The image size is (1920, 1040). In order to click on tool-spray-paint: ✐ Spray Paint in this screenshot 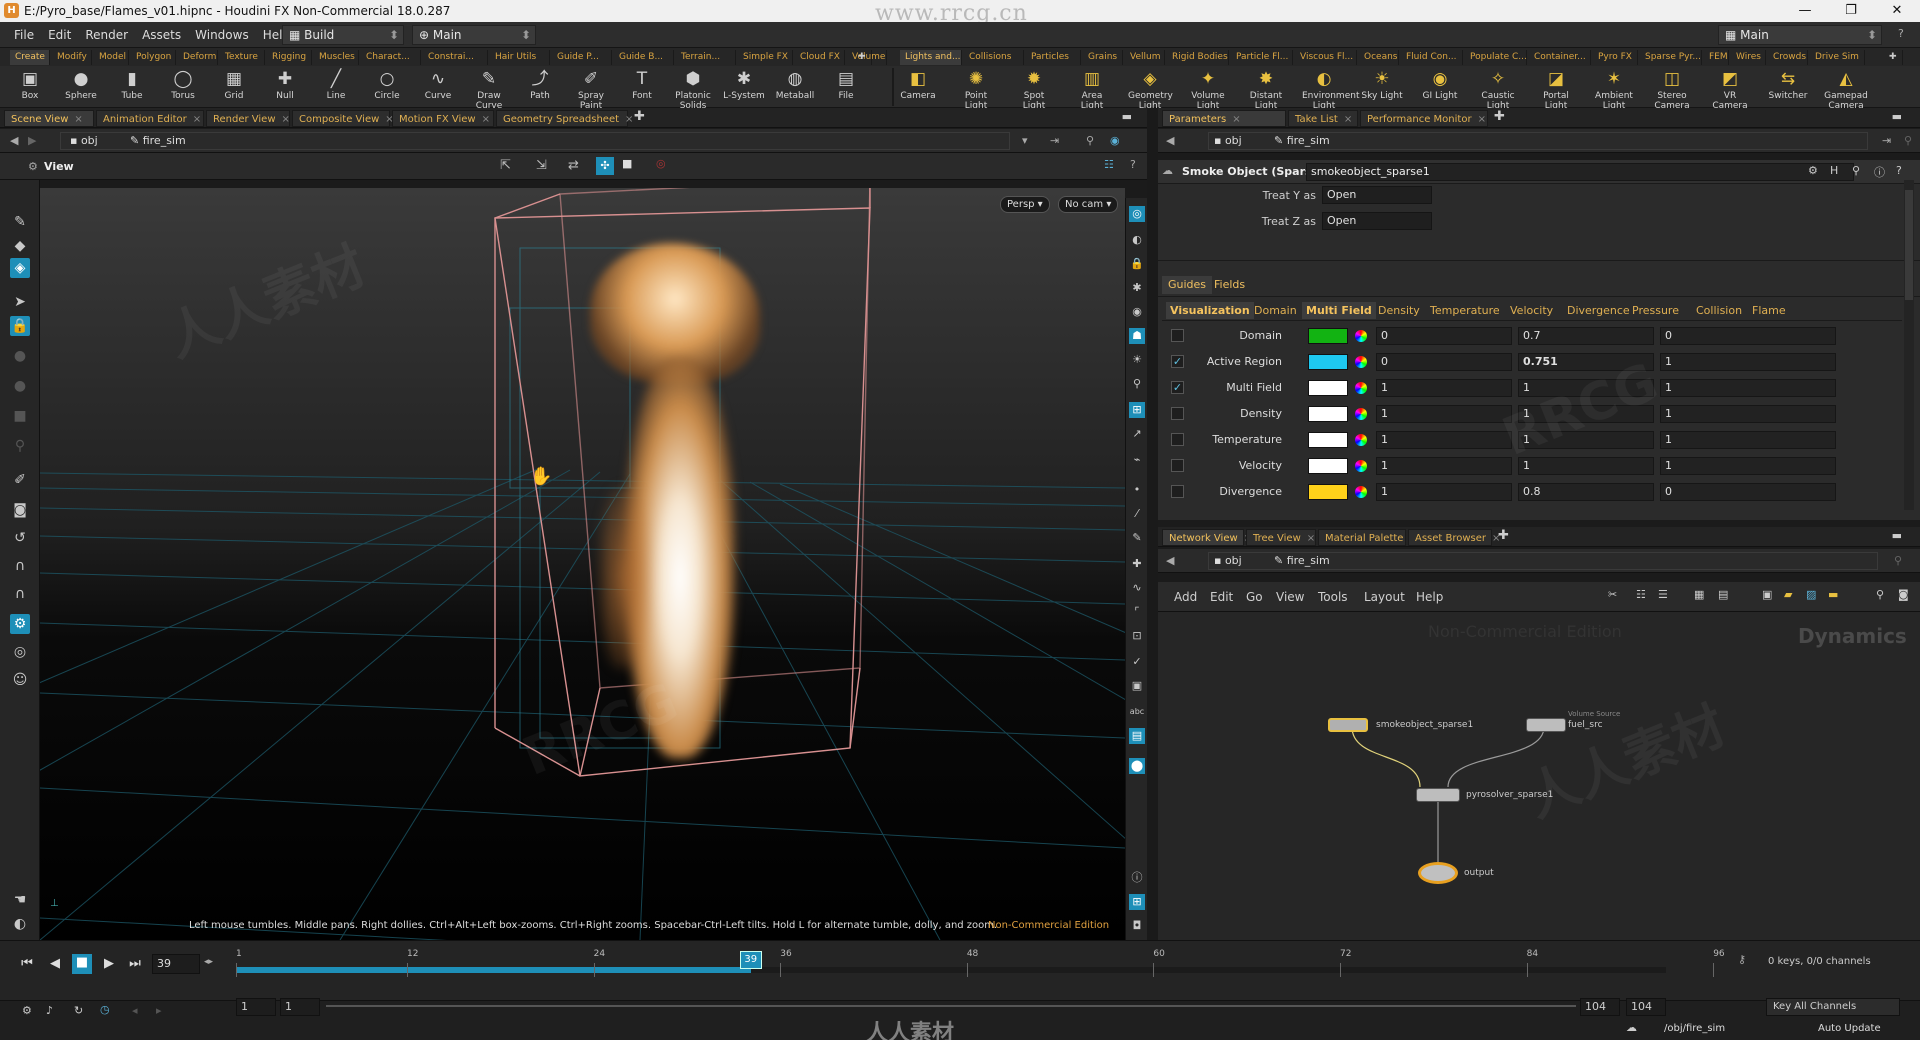, I will do `click(591, 89)`.